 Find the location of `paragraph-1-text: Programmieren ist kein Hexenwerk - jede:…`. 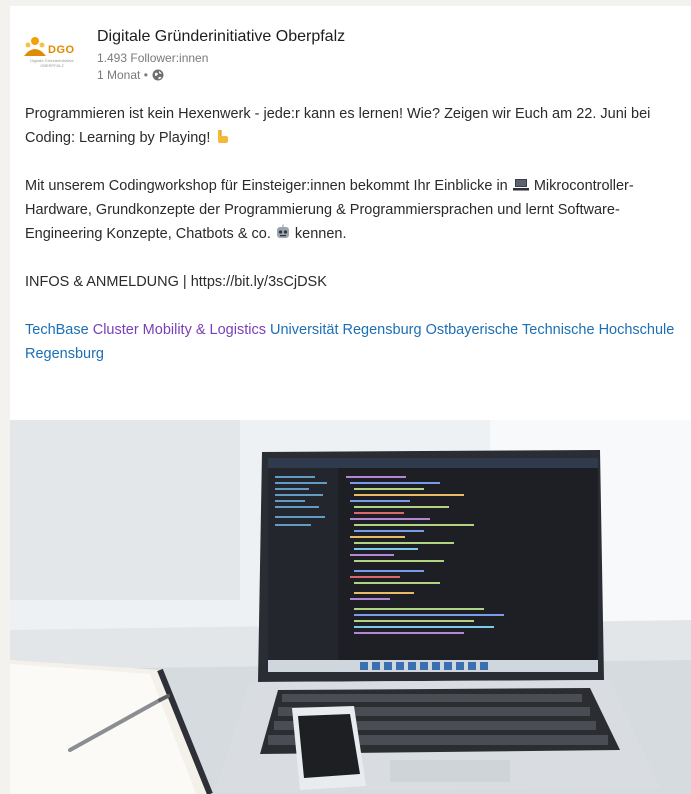

paragraph-1-text: Programmieren ist kein Hexenwerk - jede:… is located at coordinates (338, 126).